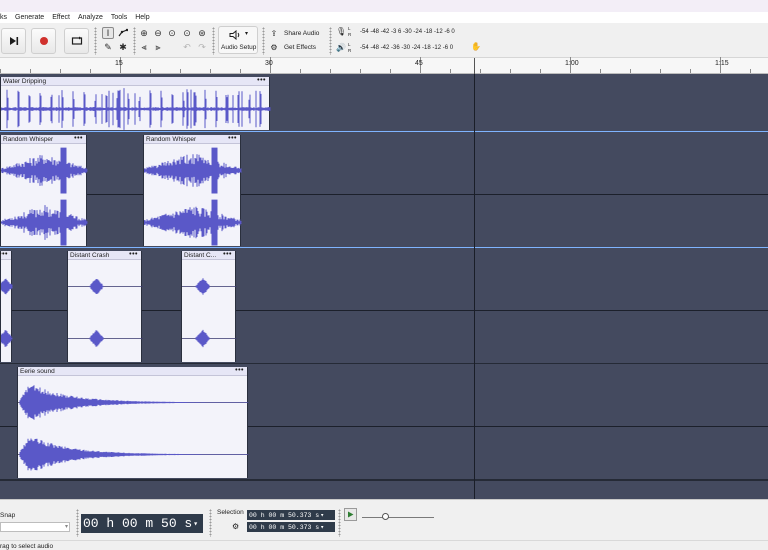 Image resolution: width=768 pixels, height=550 pixels. Describe the element at coordinates (43, 41) in the screenshot. I see `record-button` at that location.